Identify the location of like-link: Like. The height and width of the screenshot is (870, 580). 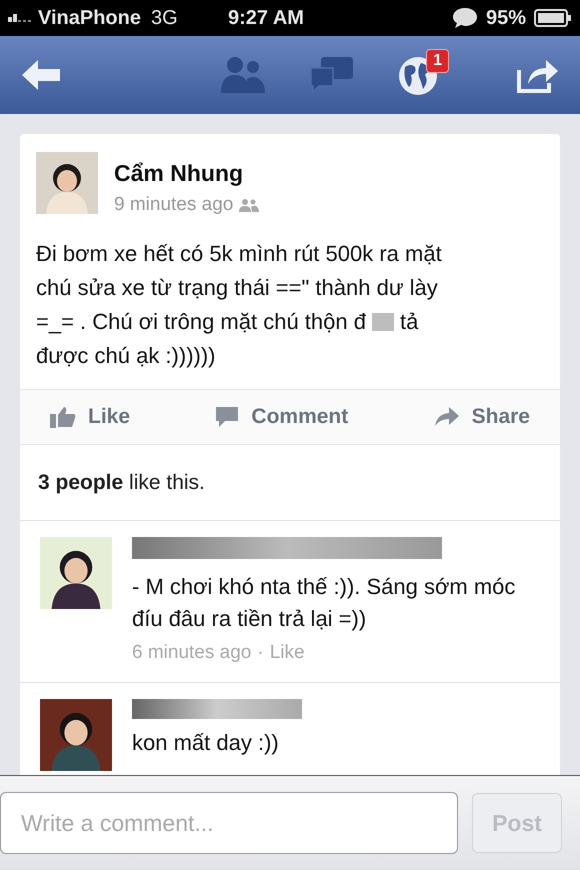
(287, 653).